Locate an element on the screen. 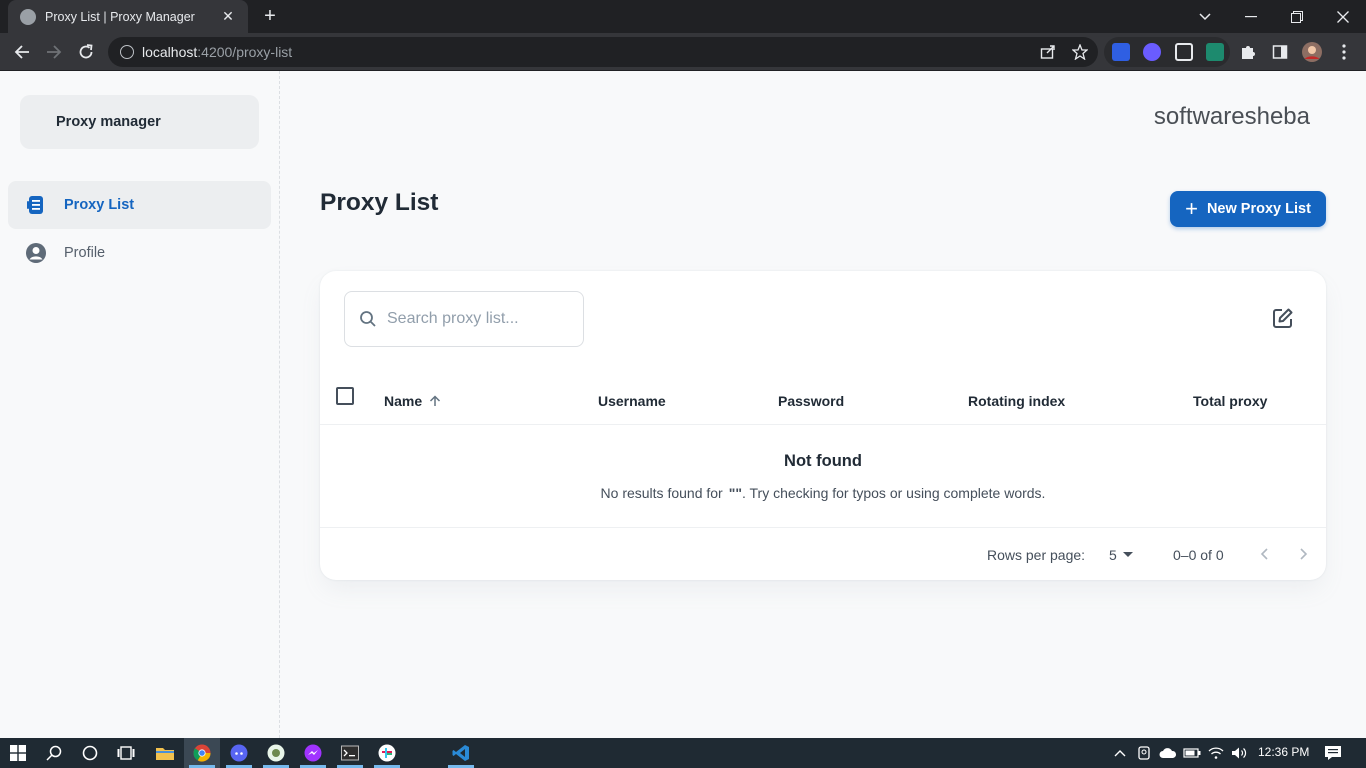 The width and height of the screenshot is (1366, 768). back-icon is located at coordinates (22, 52).